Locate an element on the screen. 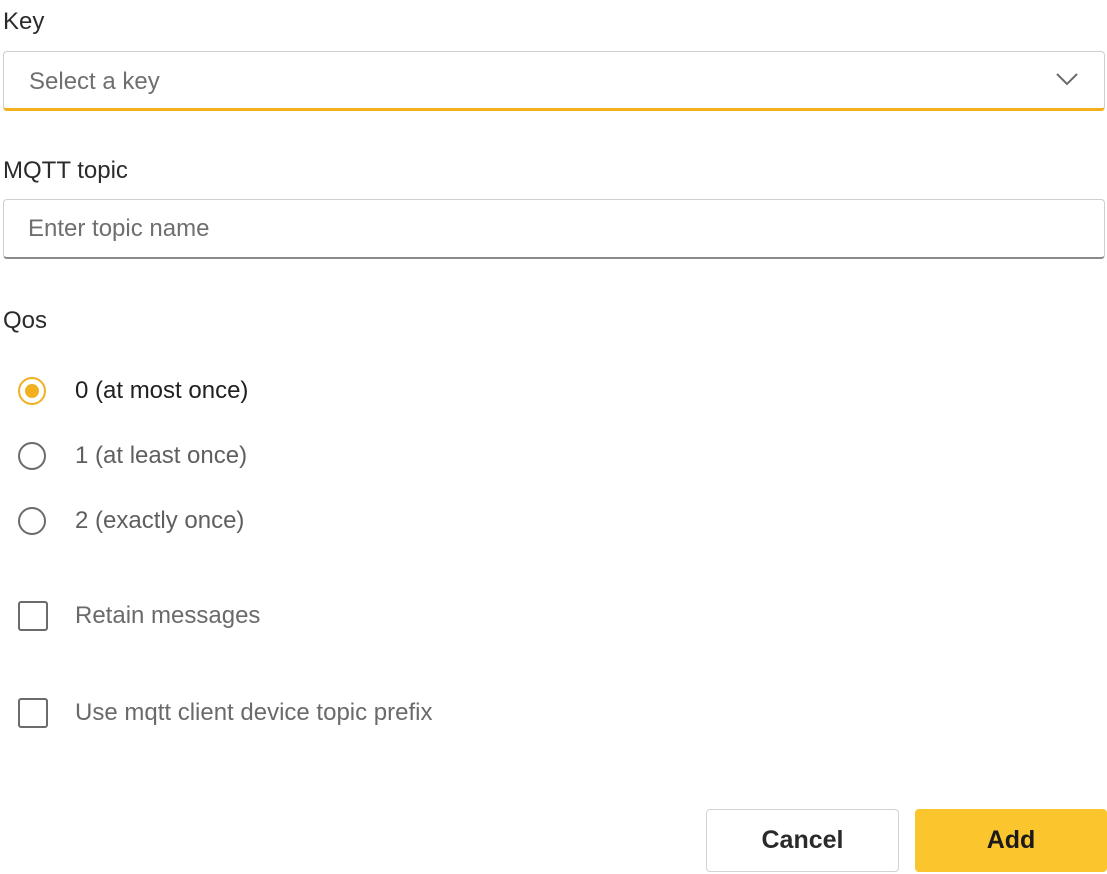 The image size is (1107, 874). topic-prefix-checkbox is located at coordinates (33, 713).